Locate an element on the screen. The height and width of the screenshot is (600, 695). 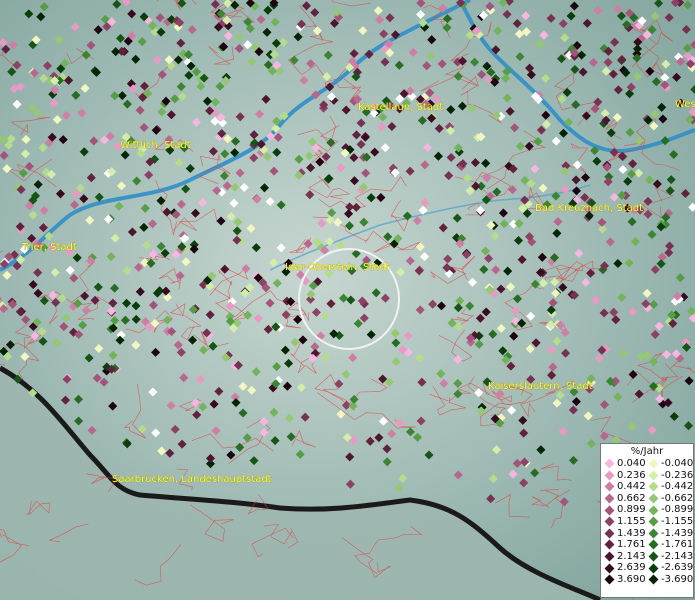
legend-negative-label: -0.442 is located at coordinates (677, 487).